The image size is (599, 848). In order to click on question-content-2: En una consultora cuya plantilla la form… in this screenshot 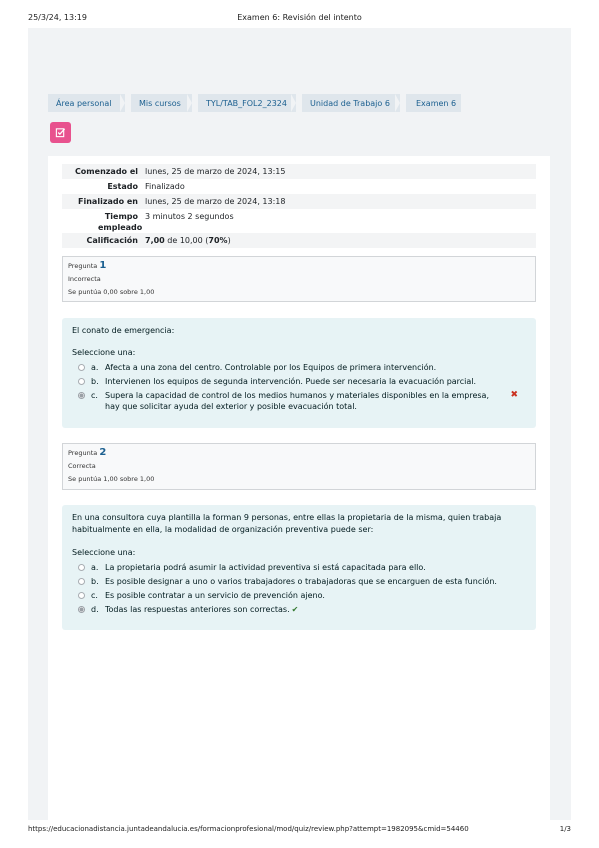, I will do `click(299, 567)`.